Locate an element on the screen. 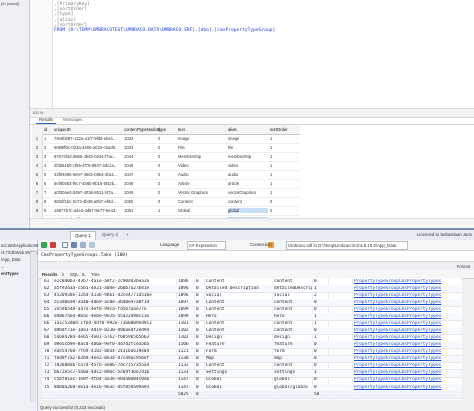 The image size is (474, 411). zoom-level: 100 % is located at coordinates (37, 112).